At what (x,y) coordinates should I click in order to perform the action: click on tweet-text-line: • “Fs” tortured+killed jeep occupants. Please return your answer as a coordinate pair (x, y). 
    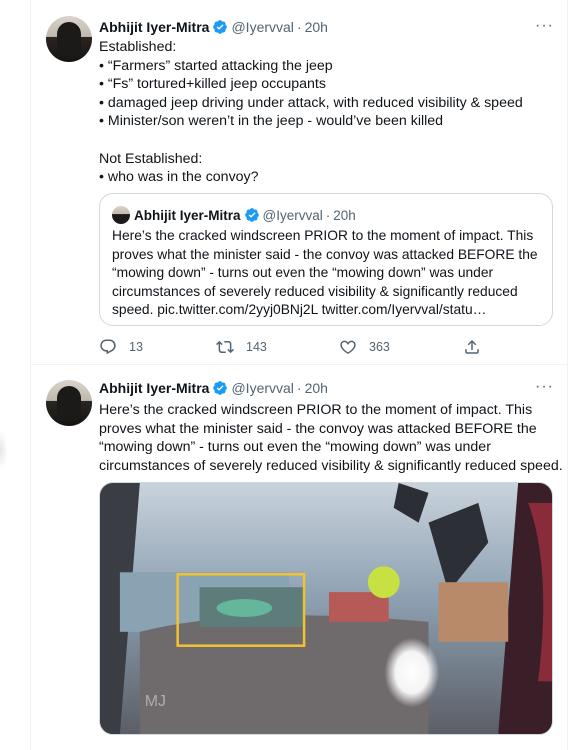
    Looking at the image, I should click on (212, 84).